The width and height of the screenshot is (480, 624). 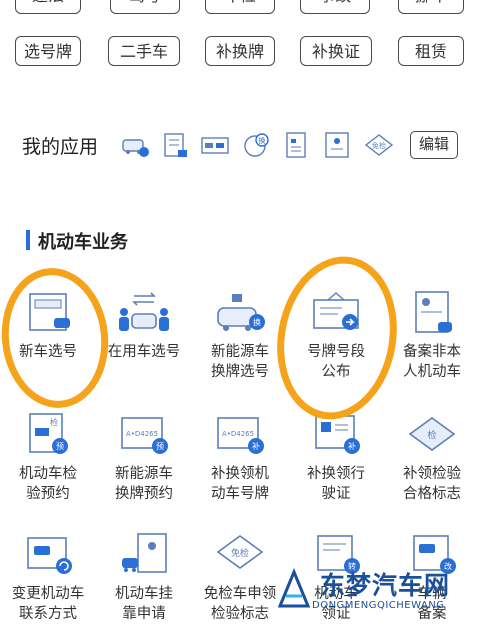 What do you see at coordinates (432, 362) in the screenshot?
I see `service-label: 备案非本 人机动车` at bounding box center [432, 362].